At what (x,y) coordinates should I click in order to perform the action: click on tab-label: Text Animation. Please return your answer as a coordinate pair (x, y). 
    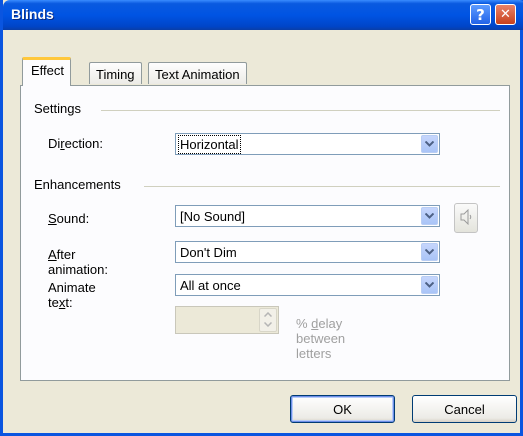
    Looking at the image, I should click on (197, 74).